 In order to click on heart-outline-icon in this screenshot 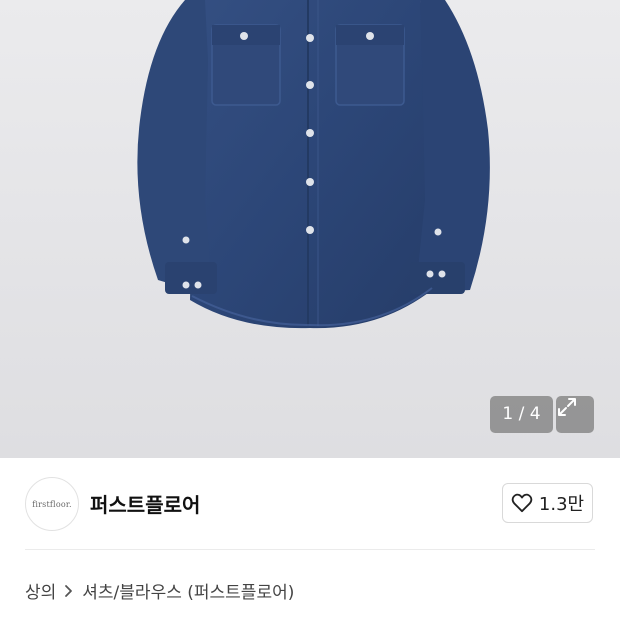, I will do `click(522, 503)`.